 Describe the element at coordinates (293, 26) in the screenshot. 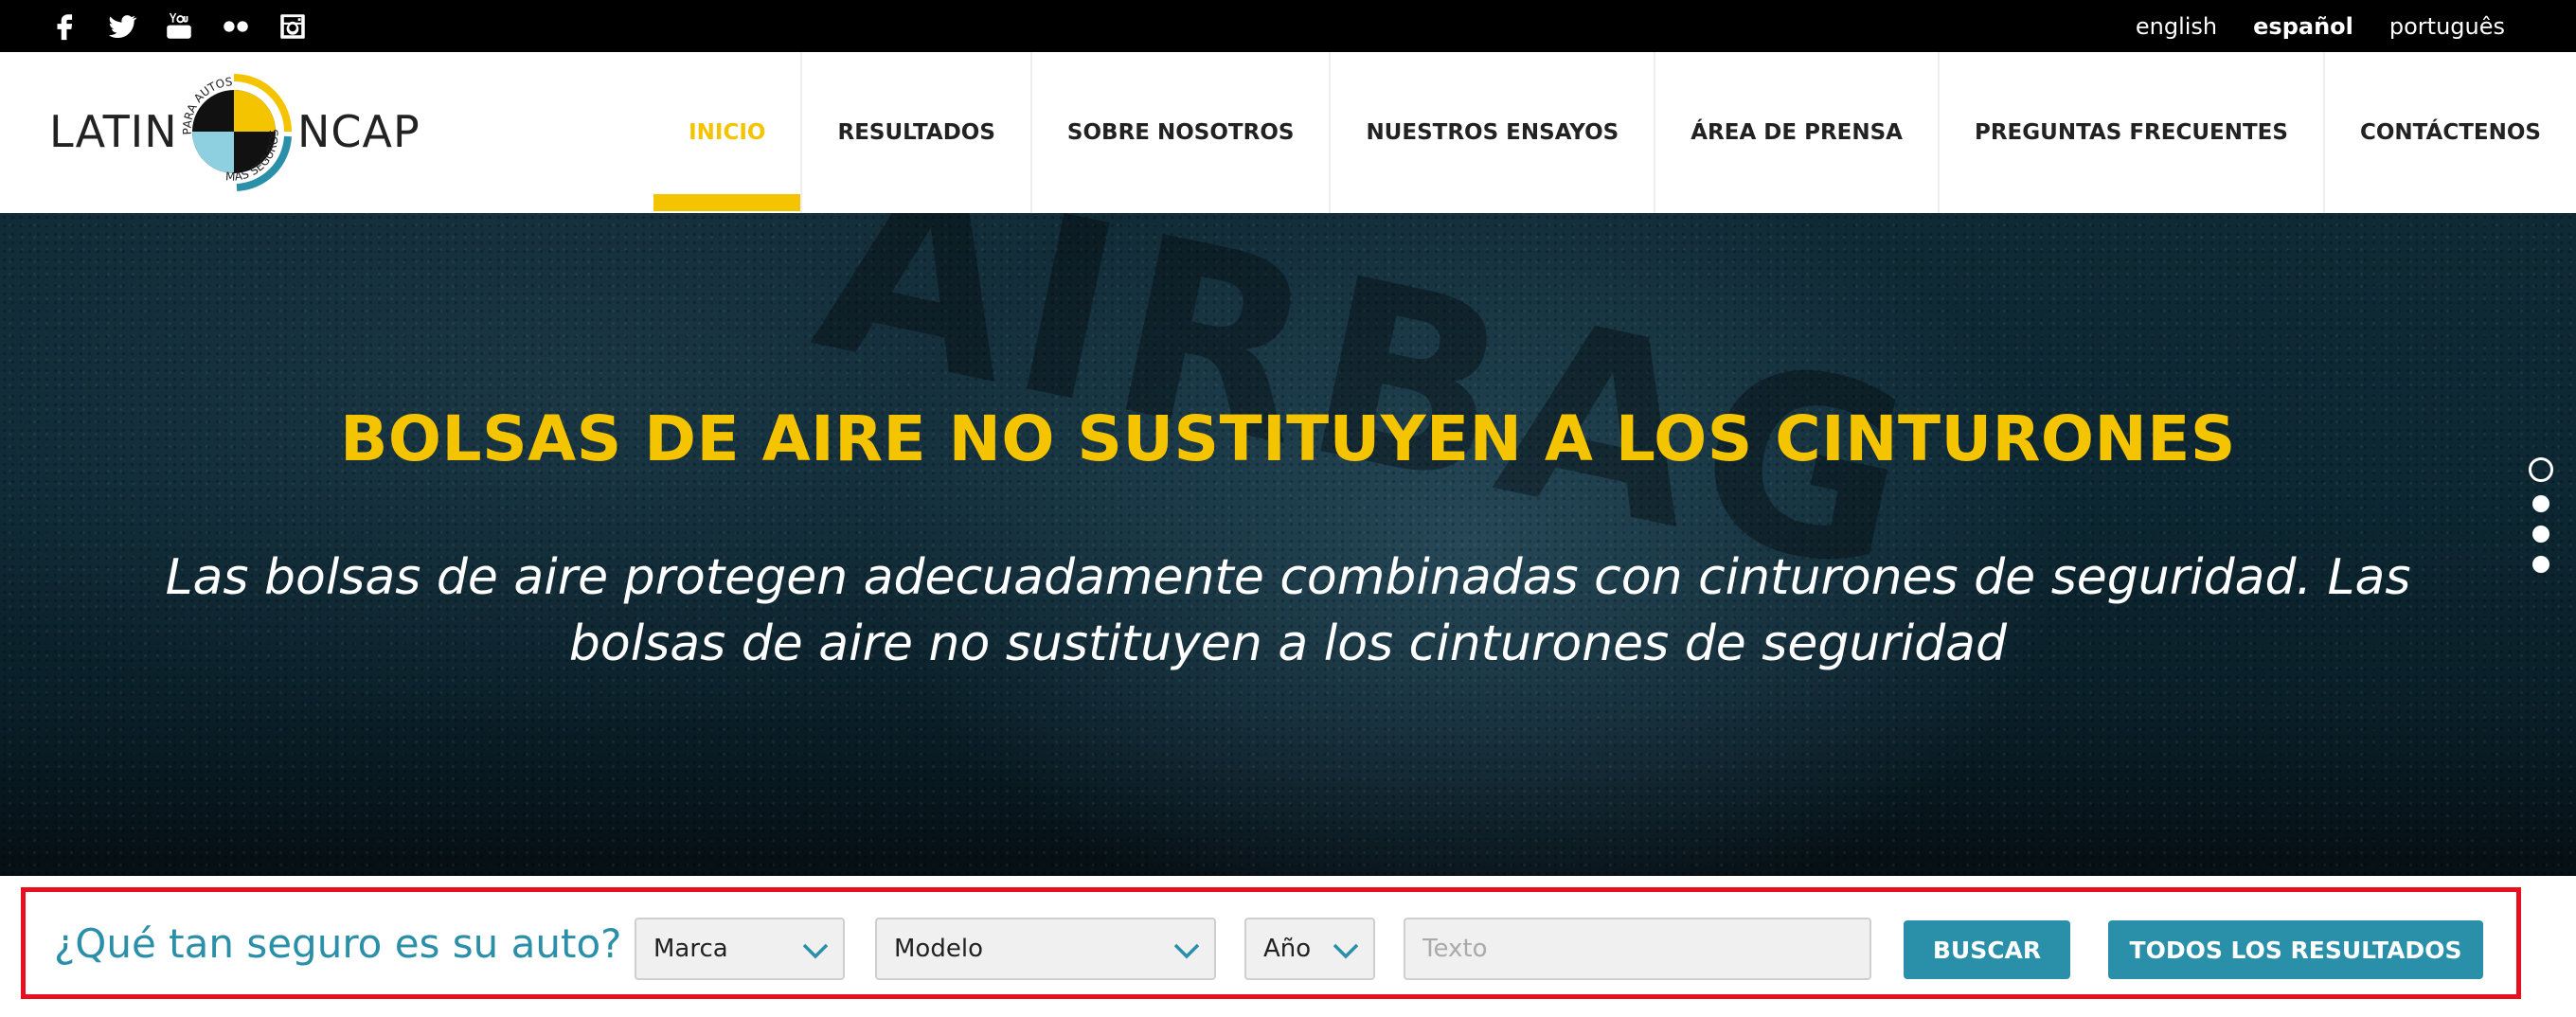

I see `instagram-icon` at that location.